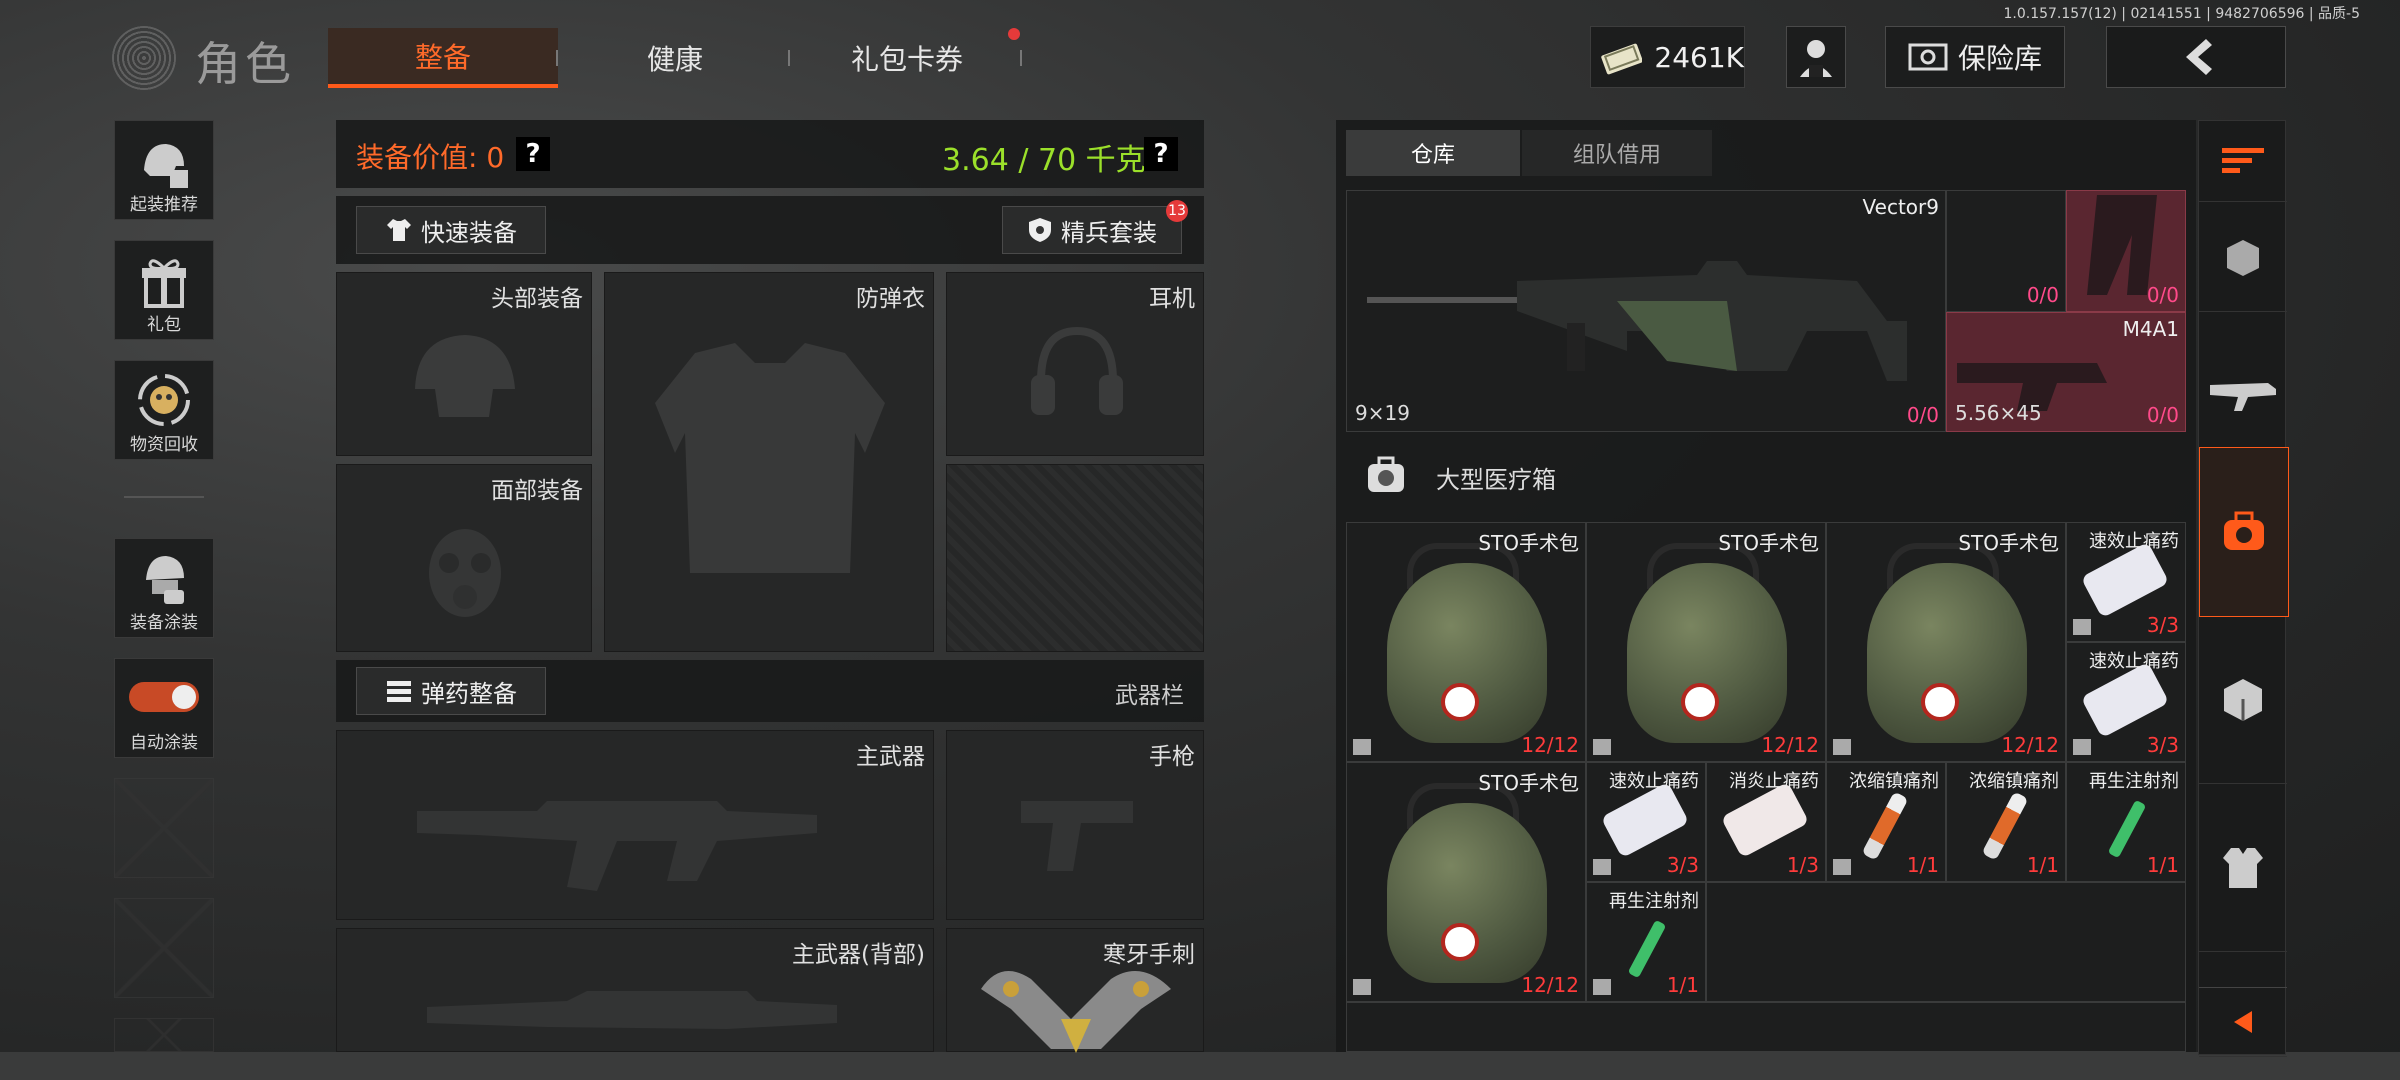  Describe the element at coordinates (907, 58) in the screenshot. I see `tab-gift-cards: 礼包卡券` at that location.